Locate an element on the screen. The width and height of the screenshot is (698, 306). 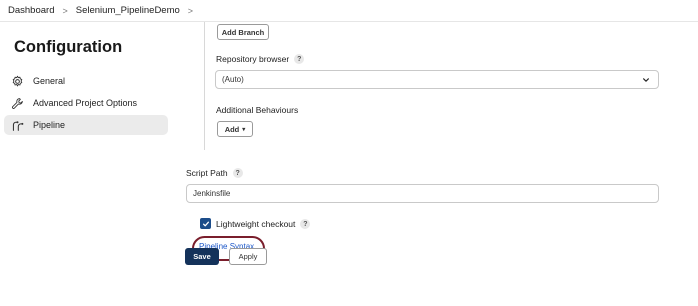
page-title: Configuration is located at coordinates (68, 47).